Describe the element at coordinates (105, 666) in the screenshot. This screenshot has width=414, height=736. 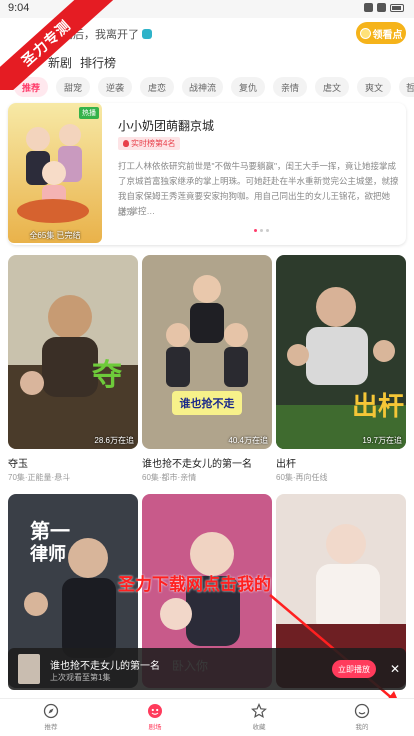
I see `mini-player-title: 谁也抢不走女儿的第一名` at that location.